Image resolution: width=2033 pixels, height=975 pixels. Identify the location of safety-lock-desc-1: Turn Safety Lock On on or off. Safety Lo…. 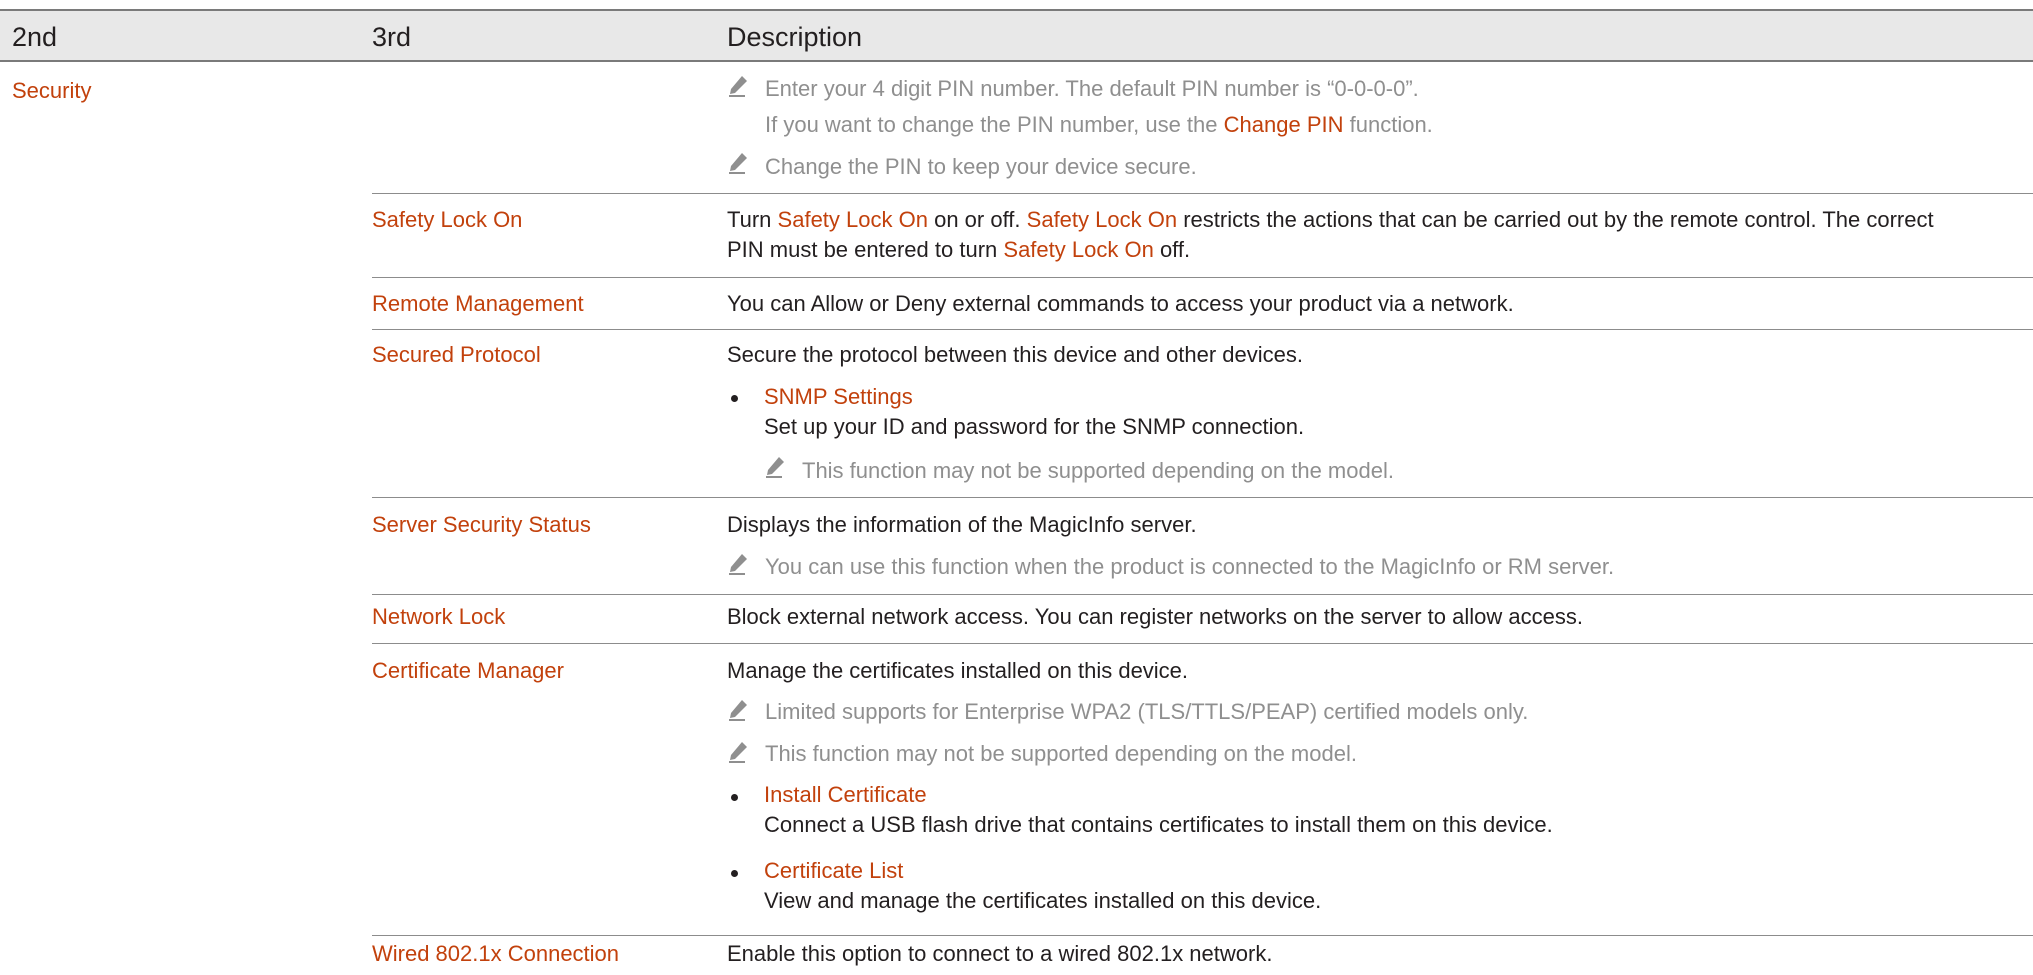
(1330, 220).